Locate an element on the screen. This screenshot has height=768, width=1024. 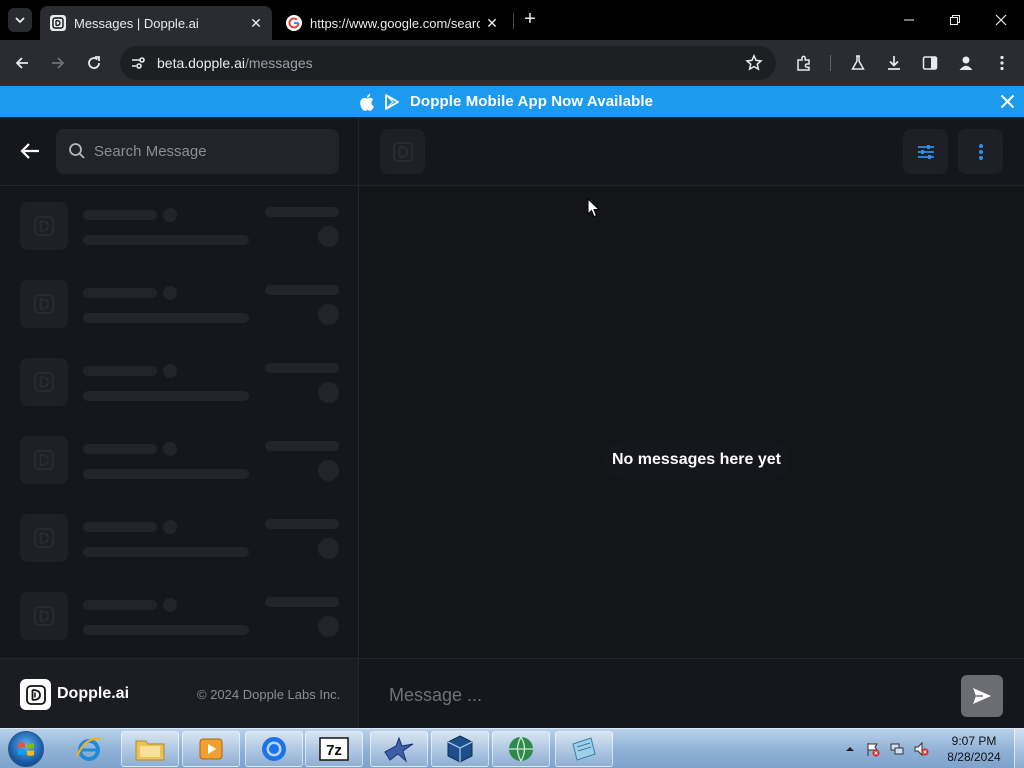
taskbar-globe-app is located at coordinates (521, 749).